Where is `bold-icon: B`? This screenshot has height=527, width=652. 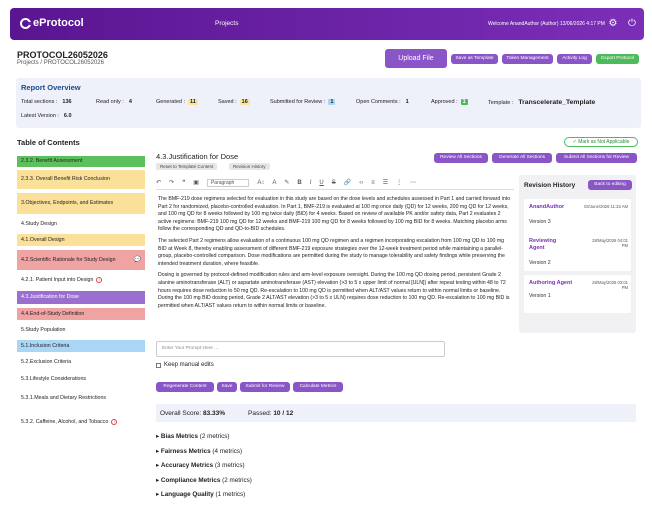
bold-icon: B is located at coordinates (299, 183).